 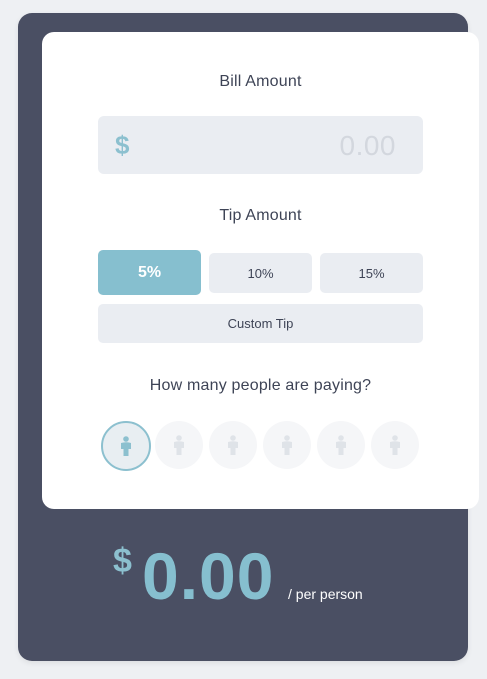 What do you see at coordinates (260, 385) in the screenshot?
I see `people-count-title: How many people are paying?` at bounding box center [260, 385].